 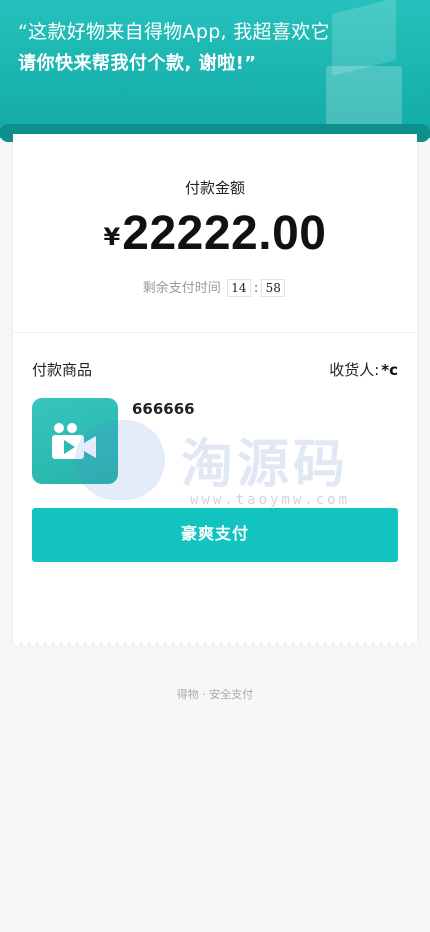 I want to click on header-decoration, so click(x=364, y=38).